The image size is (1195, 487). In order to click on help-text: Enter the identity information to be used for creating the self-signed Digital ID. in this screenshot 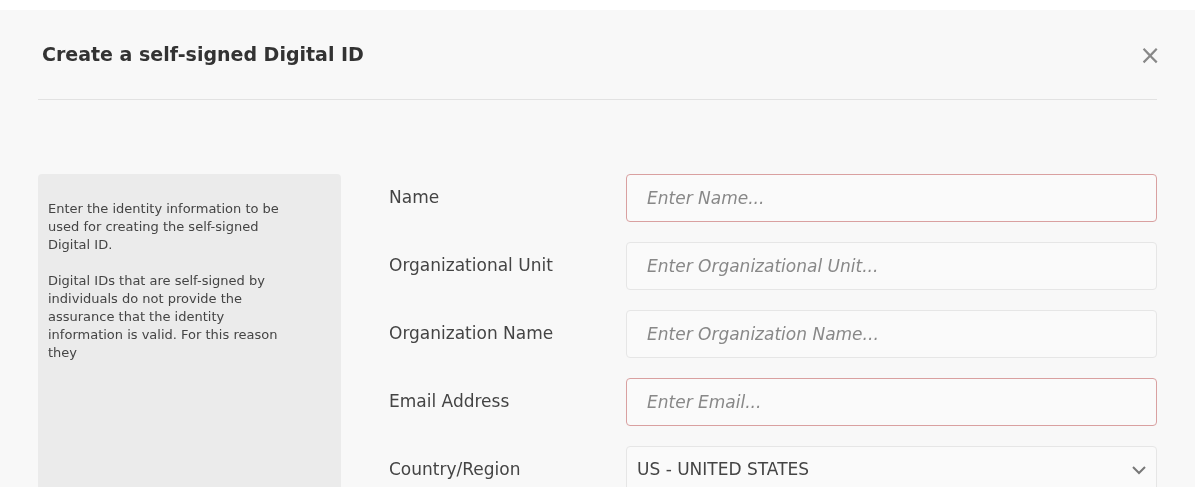, I will do `click(164, 227)`.